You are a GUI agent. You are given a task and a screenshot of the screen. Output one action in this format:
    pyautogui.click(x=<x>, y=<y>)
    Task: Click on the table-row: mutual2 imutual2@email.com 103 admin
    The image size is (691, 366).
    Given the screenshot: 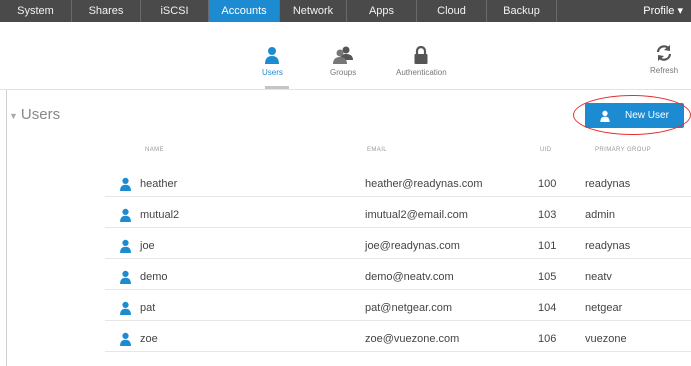 What is the action you would take?
    pyautogui.click(x=398, y=215)
    